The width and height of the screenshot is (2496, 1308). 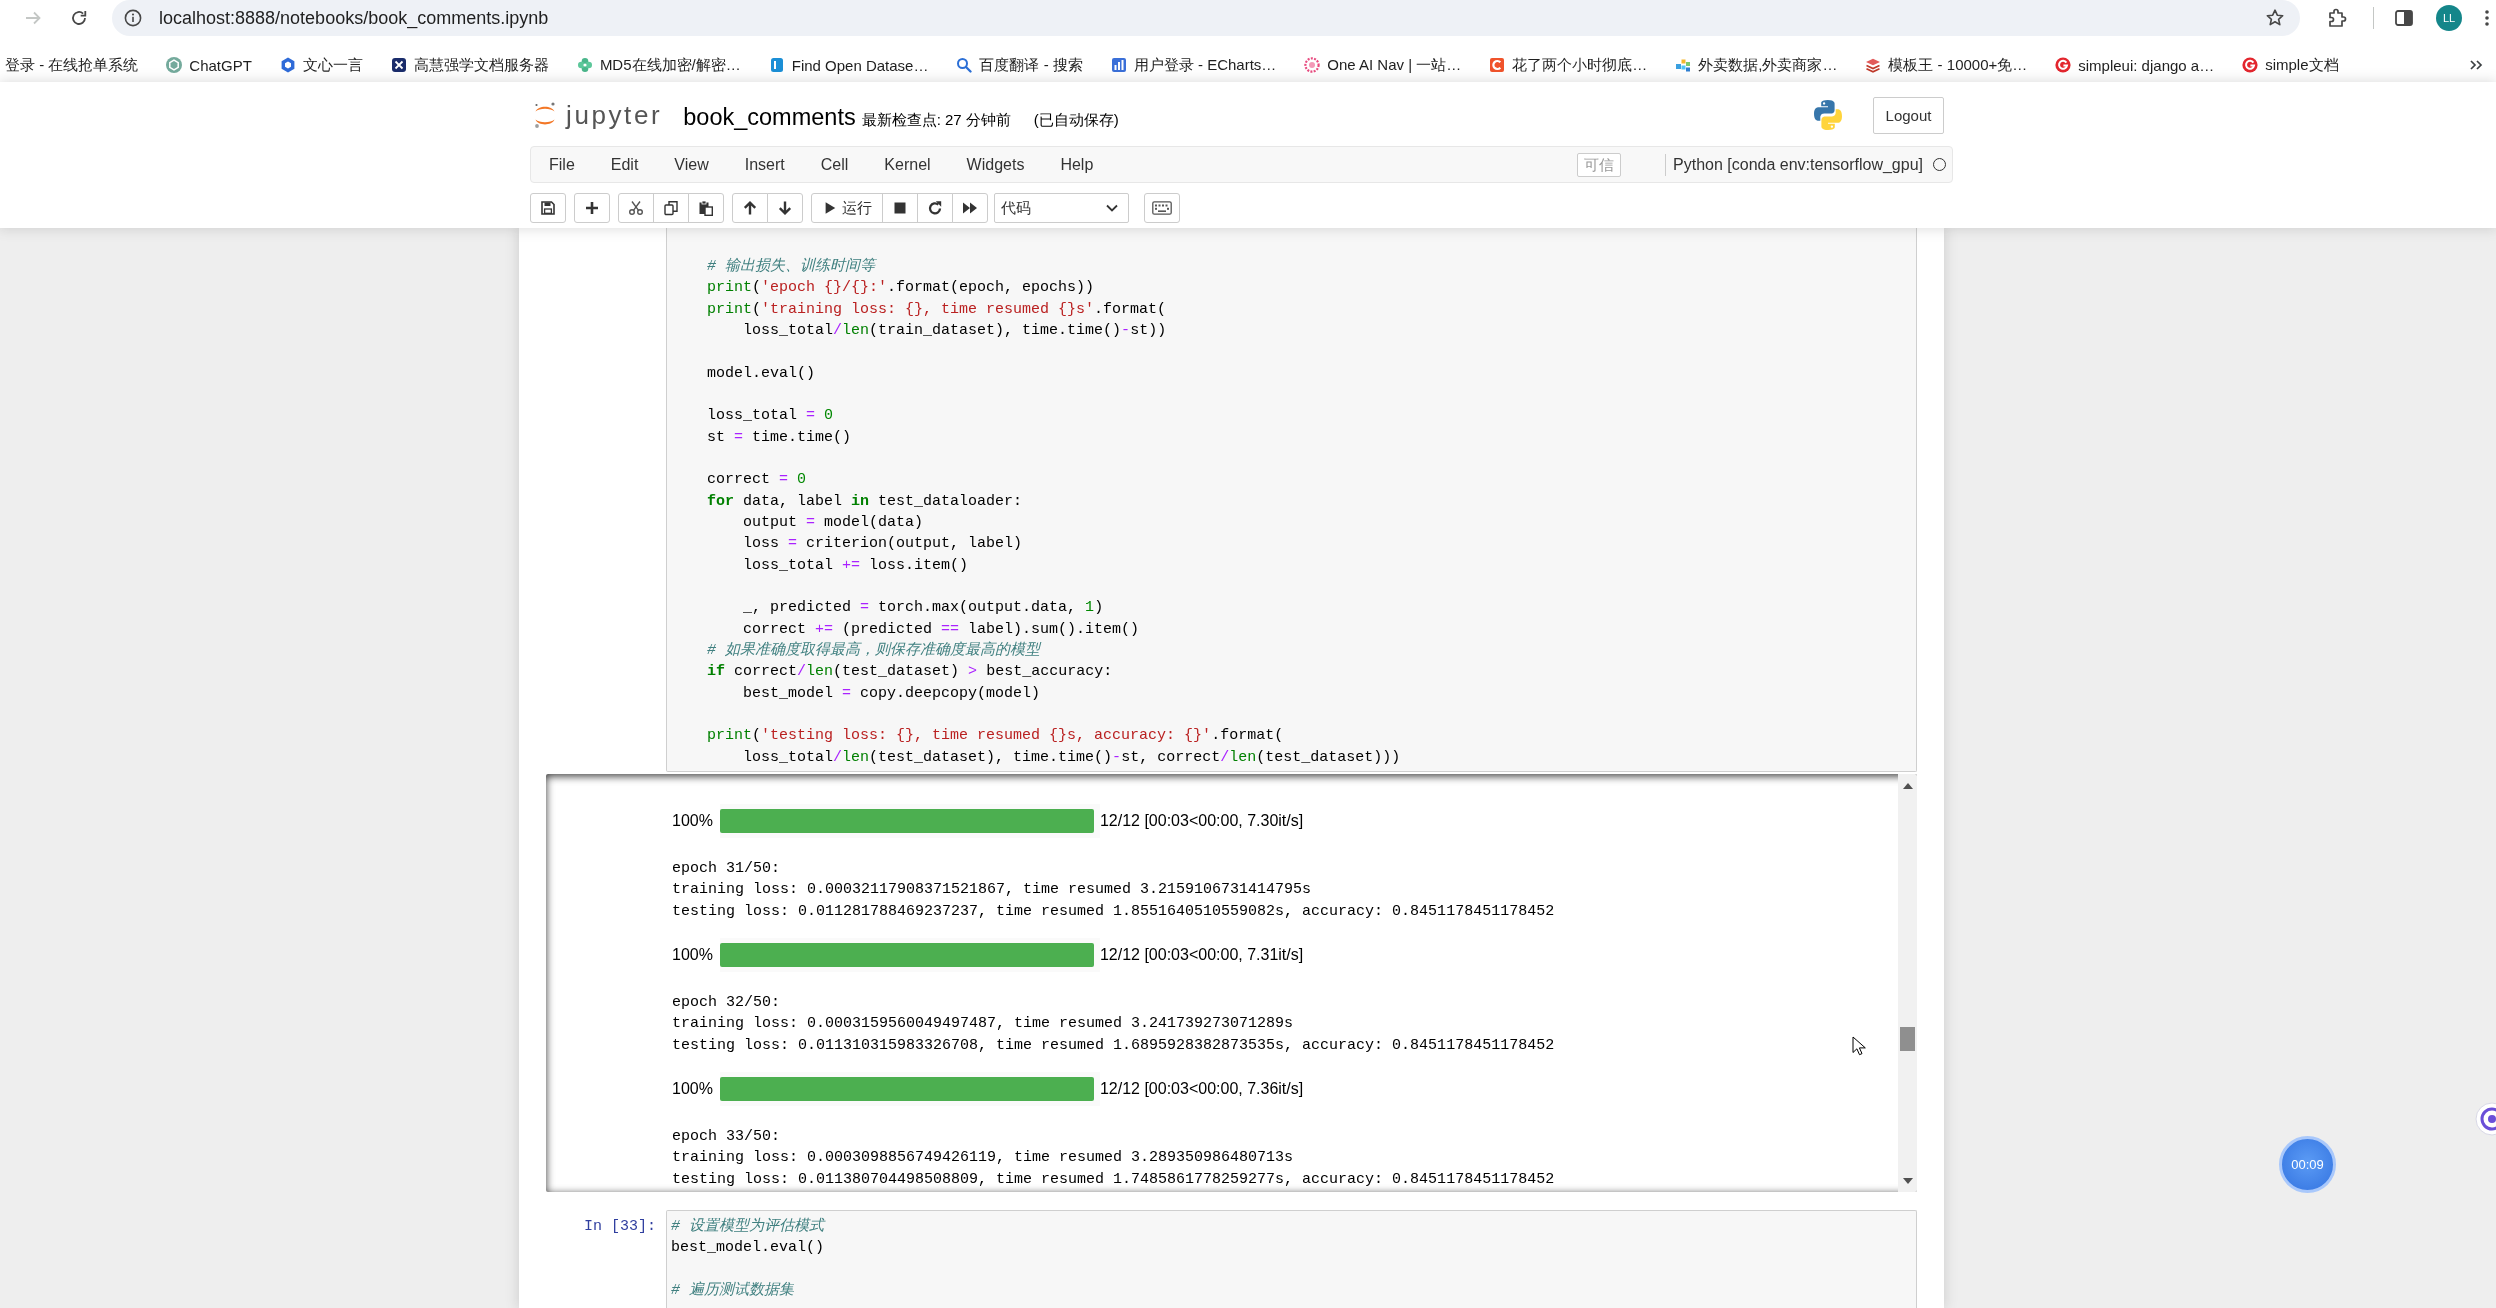 I want to click on plus-icon, so click(x=592, y=208).